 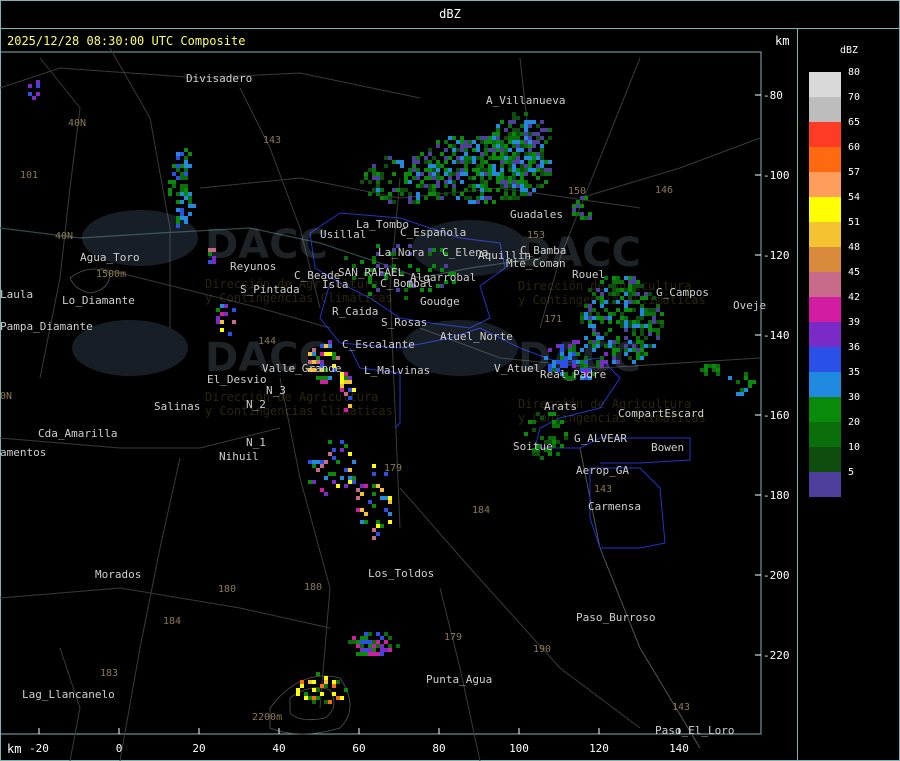 What do you see at coordinates (854, 272) in the screenshot?
I see `legend-value: 45` at bounding box center [854, 272].